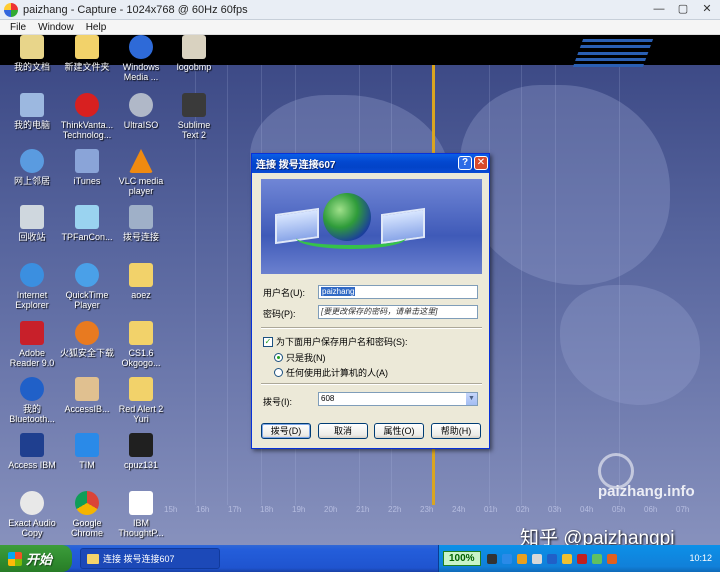 This screenshot has height=572, width=720. What do you see at coordinates (32, 300) in the screenshot?
I see `desktop-icon-label: Internet Explorer` at bounding box center [32, 300].